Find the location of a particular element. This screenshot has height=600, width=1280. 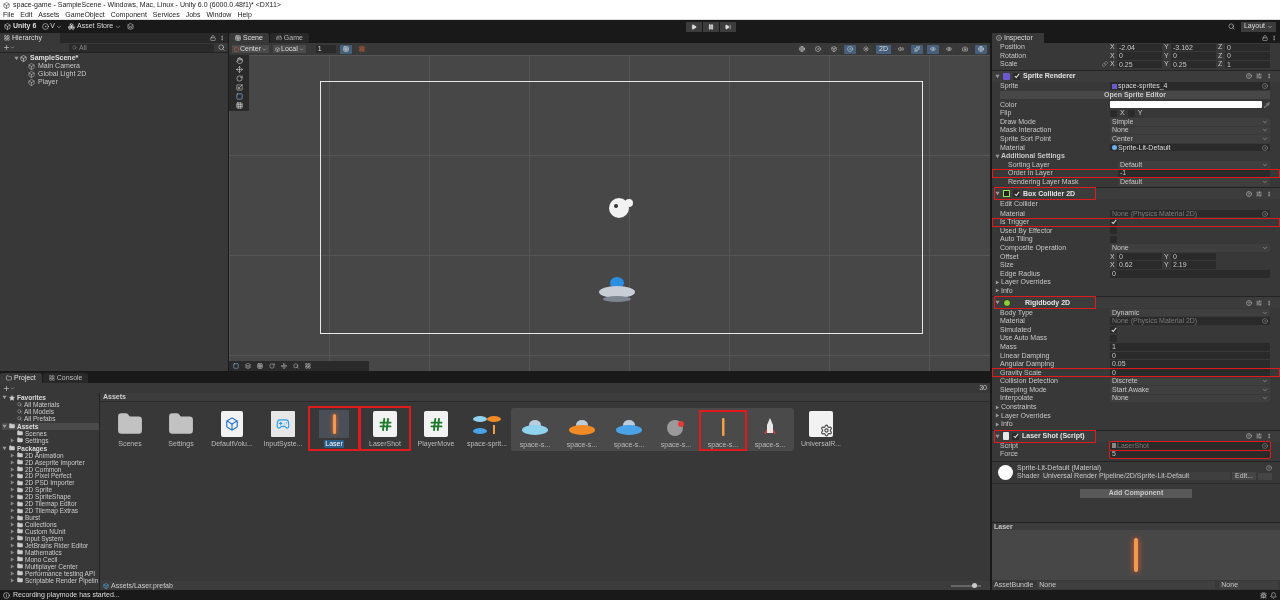

grid-snap-button is located at coordinates (345, 49).